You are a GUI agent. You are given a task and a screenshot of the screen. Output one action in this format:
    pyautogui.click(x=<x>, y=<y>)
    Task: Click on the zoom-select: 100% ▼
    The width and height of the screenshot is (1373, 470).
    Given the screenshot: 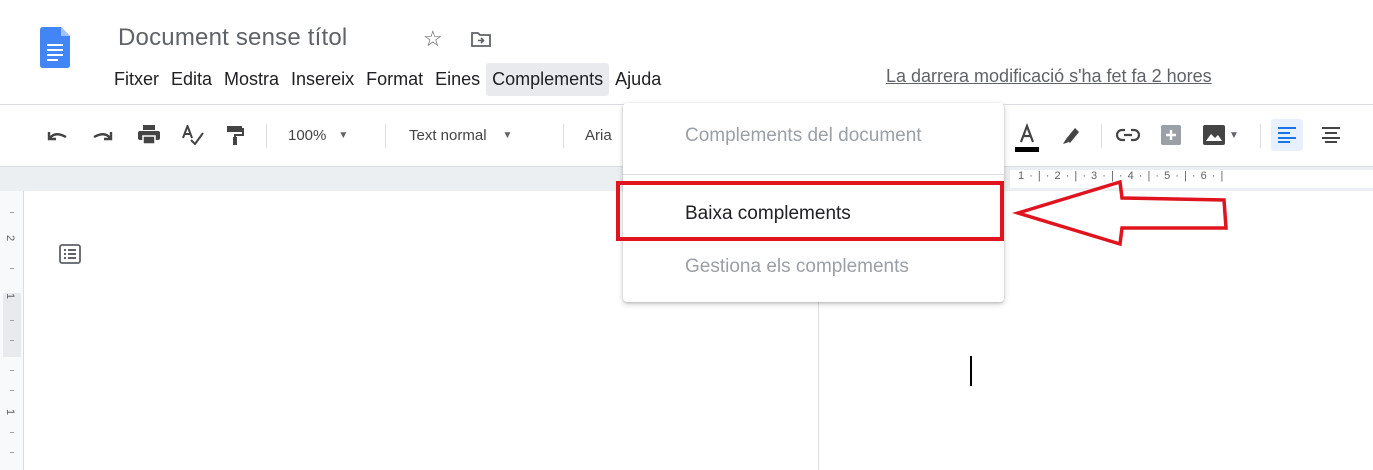 What is the action you would take?
    pyautogui.click(x=318, y=135)
    